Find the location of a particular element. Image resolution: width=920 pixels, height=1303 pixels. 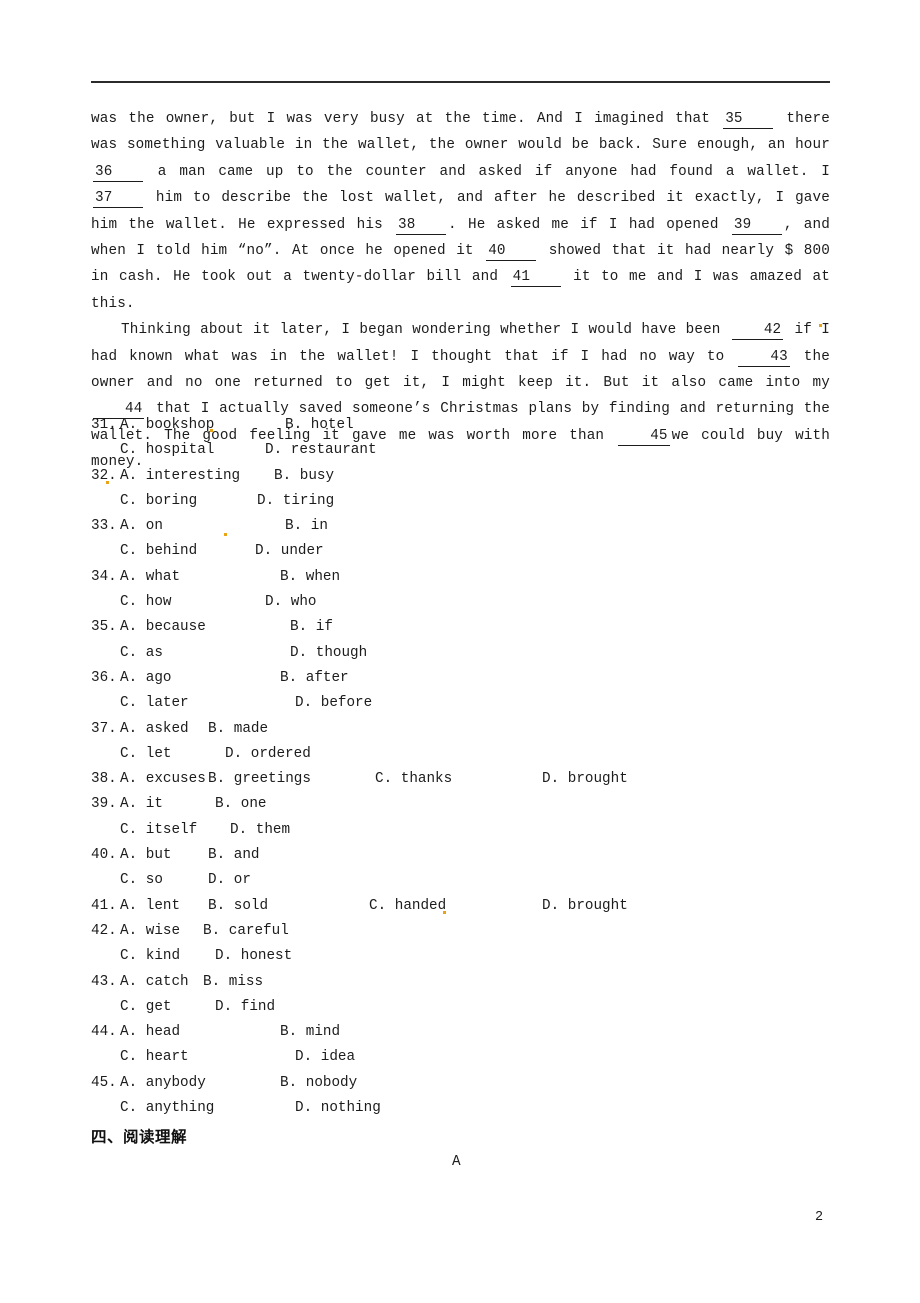

answer-option: C. how is located at coordinates (145, 602).